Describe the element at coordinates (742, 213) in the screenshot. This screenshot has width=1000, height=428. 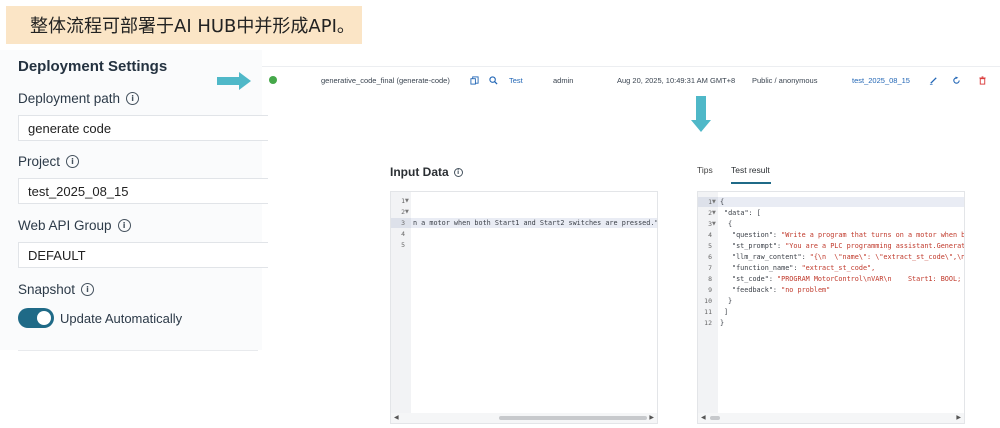
I see `code-line: "data": [` at that location.